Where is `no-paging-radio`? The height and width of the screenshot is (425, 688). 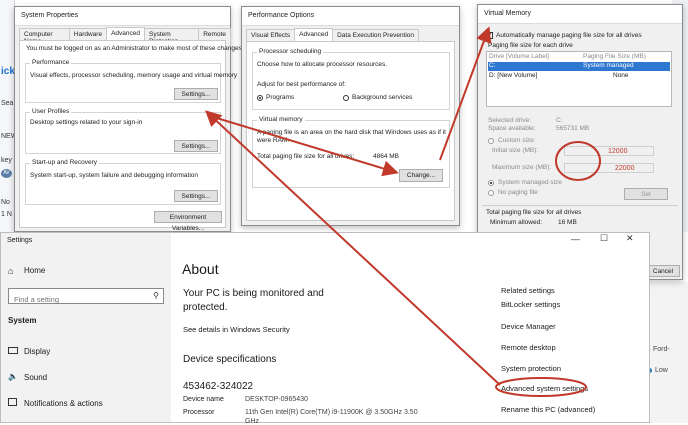 no-paging-radio is located at coordinates (491, 193).